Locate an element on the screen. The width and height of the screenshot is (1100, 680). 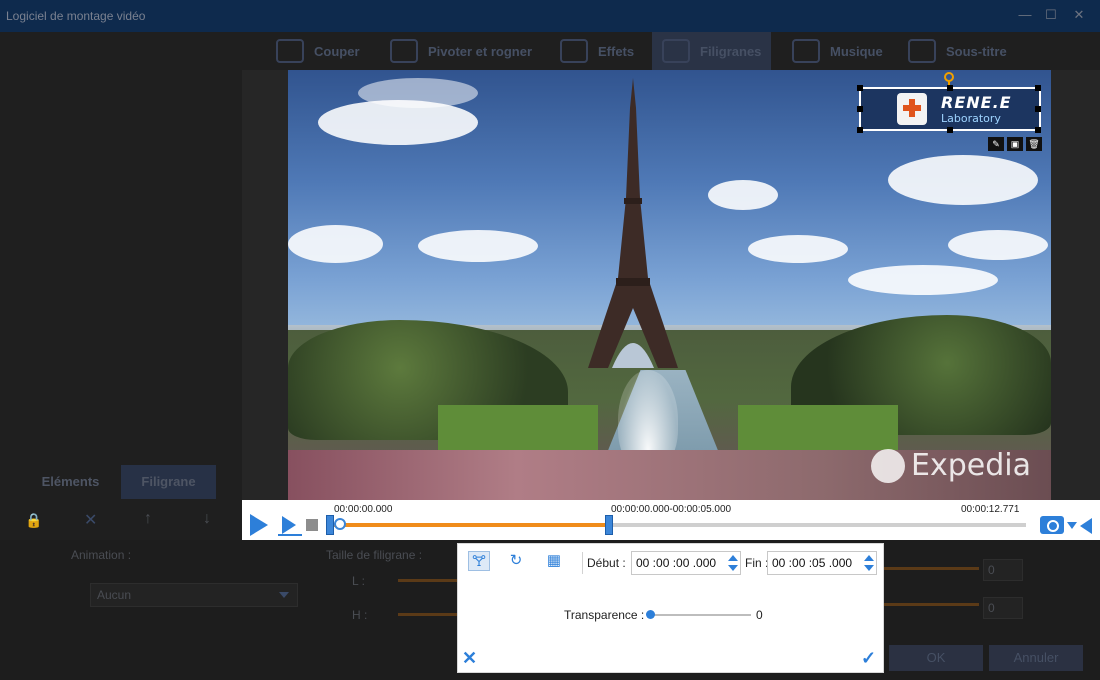
tab-label: Filigranes is located at coordinates (731, 51).